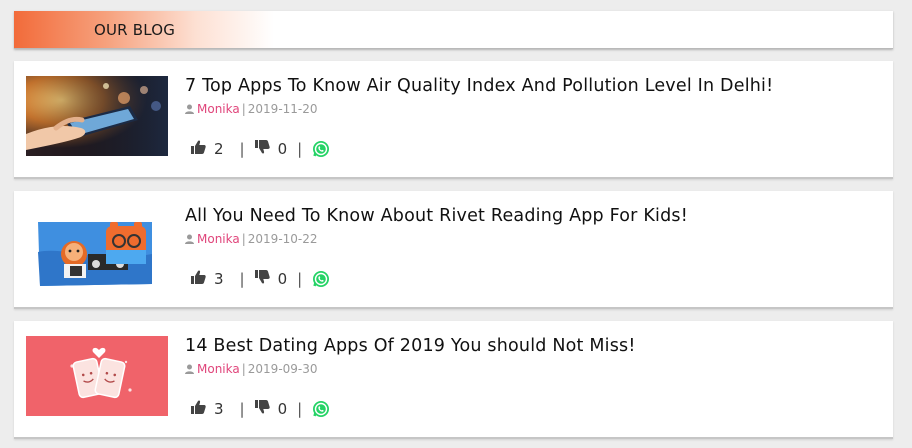 Image resolution: width=912 pixels, height=448 pixels. I want to click on rivet-reading-image, so click(97, 246).